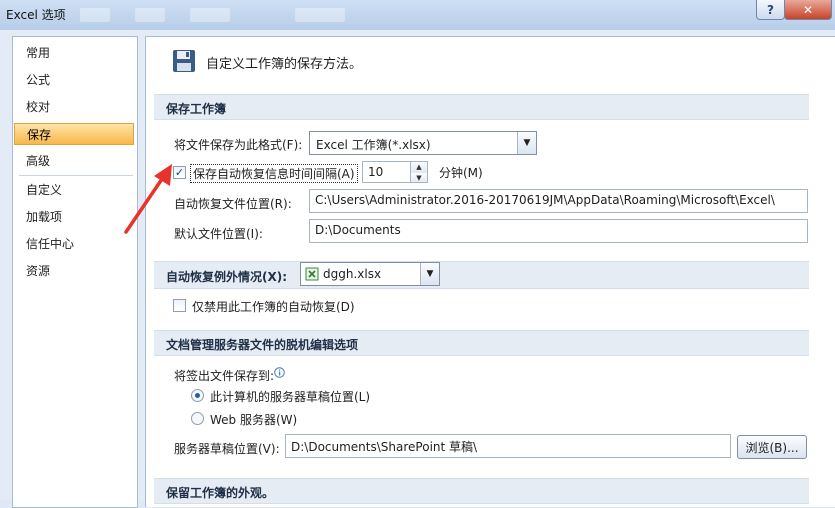  Describe the element at coordinates (227, 277) in the screenshot. I see `section-title: 自动恢复例外情况(X):` at that location.